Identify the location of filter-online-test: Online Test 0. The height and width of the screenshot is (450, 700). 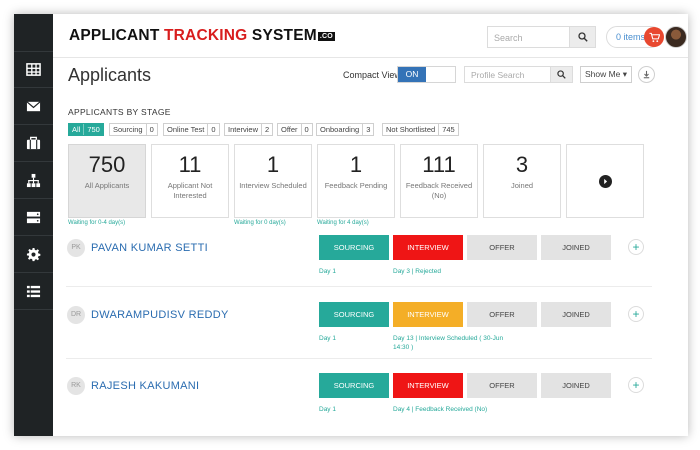
(191, 129).